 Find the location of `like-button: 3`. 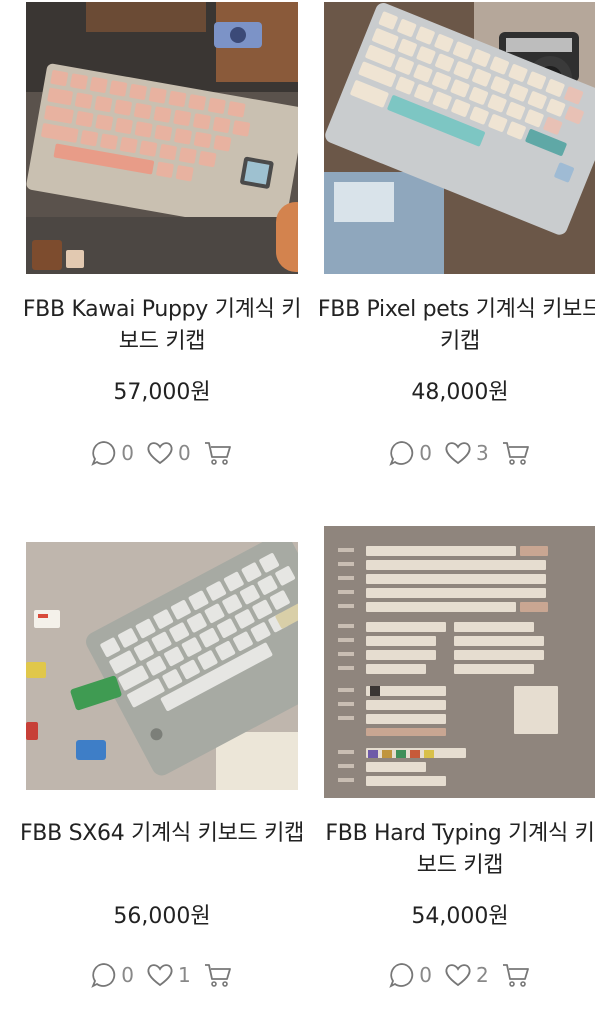

like-button: 3 is located at coordinates (466, 453).